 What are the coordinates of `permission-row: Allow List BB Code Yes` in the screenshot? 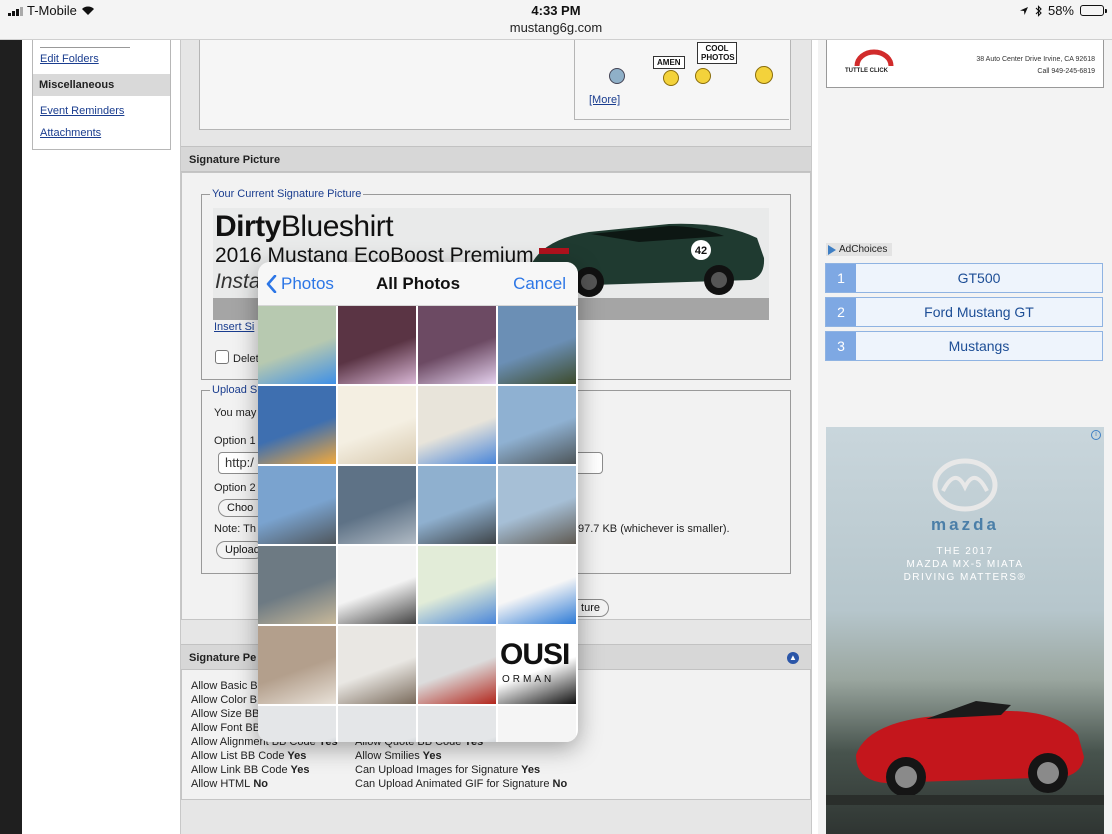 It's located at (248, 756).